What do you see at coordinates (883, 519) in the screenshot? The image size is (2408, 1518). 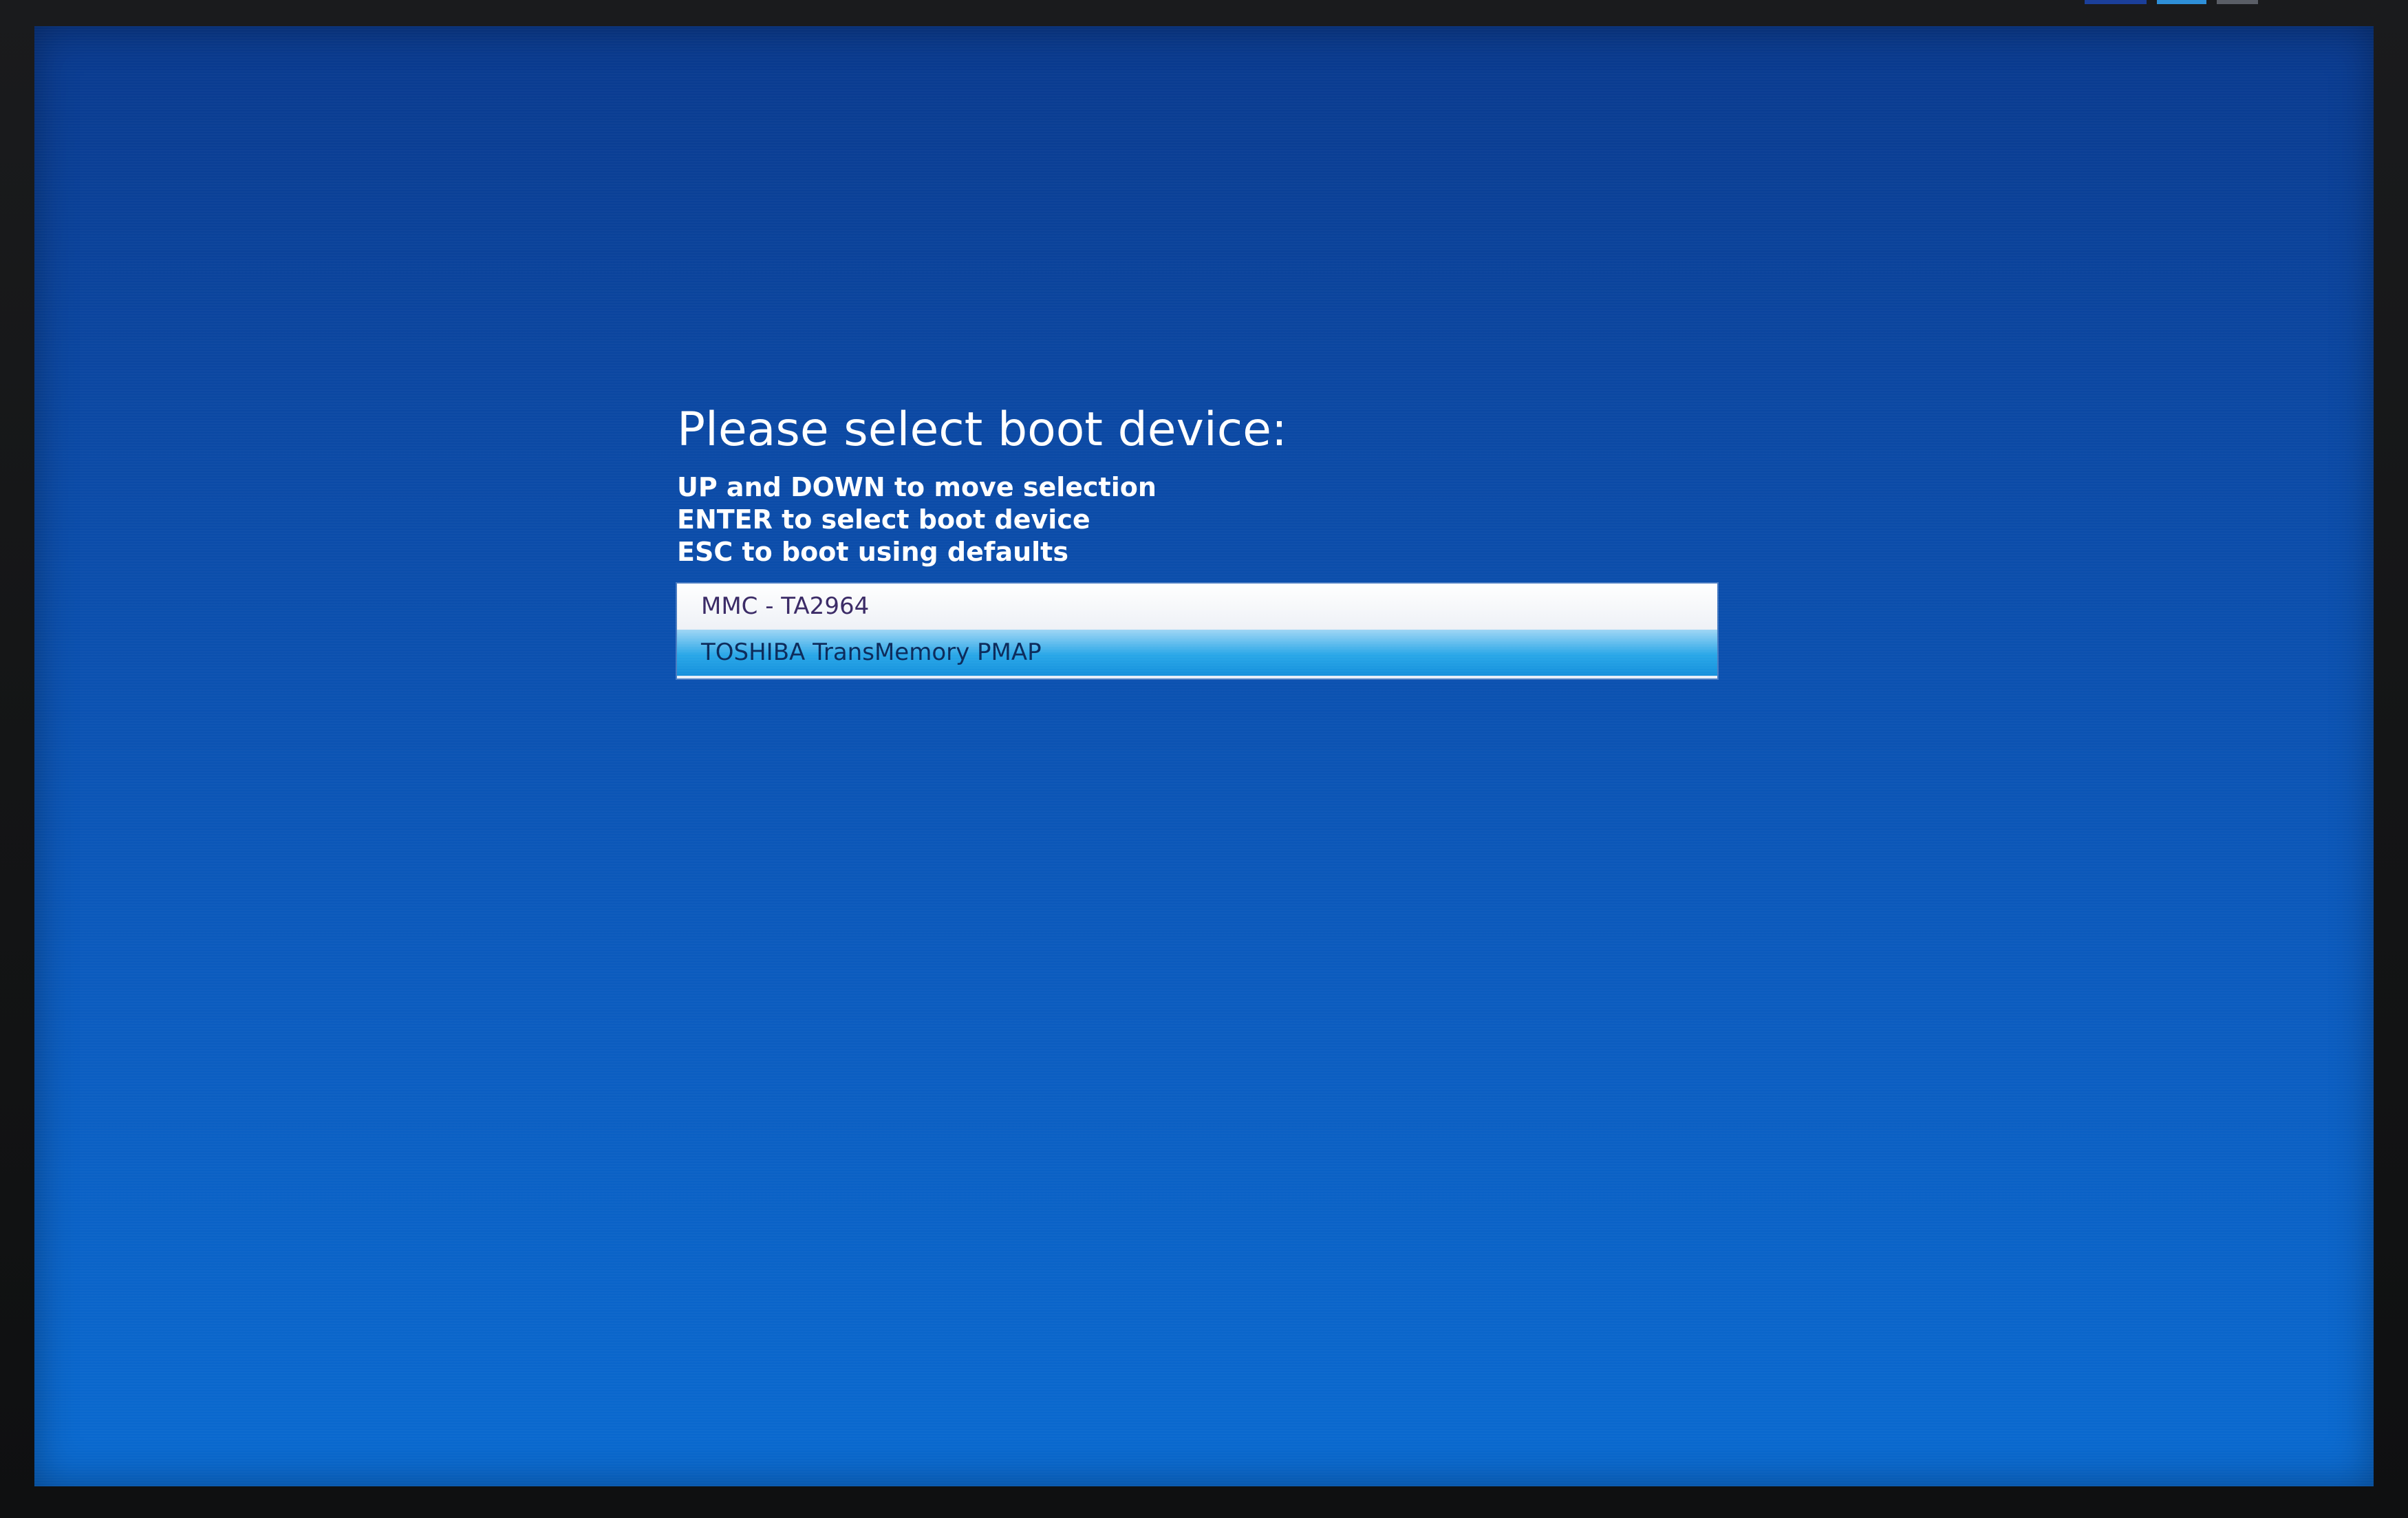 I see `instruction-select: ENTER to select boot device` at bounding box center [883, 519].